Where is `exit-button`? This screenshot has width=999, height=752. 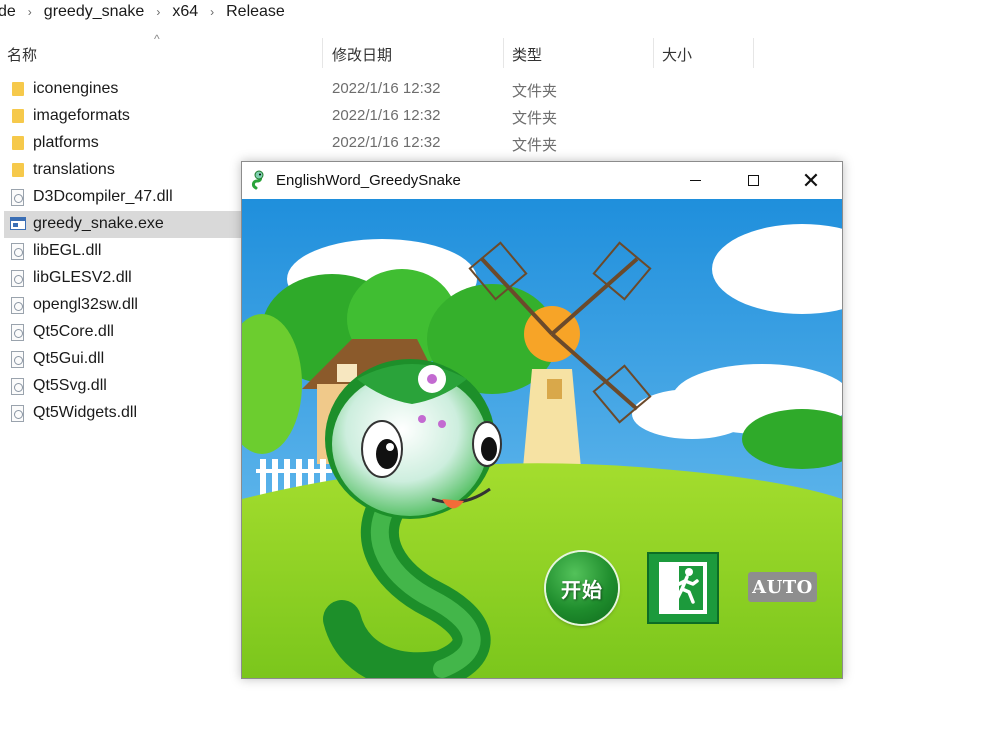 exit-button is located at coordinates (683, 588).